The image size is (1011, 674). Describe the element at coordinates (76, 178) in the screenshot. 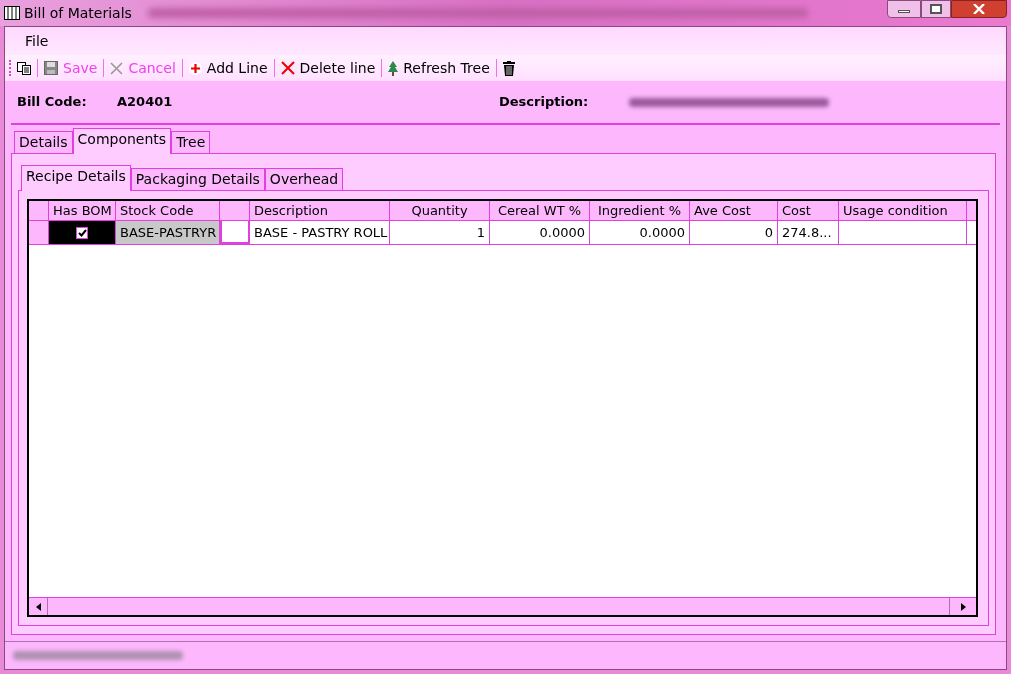

I see `tab: Recipe Details` at that location.